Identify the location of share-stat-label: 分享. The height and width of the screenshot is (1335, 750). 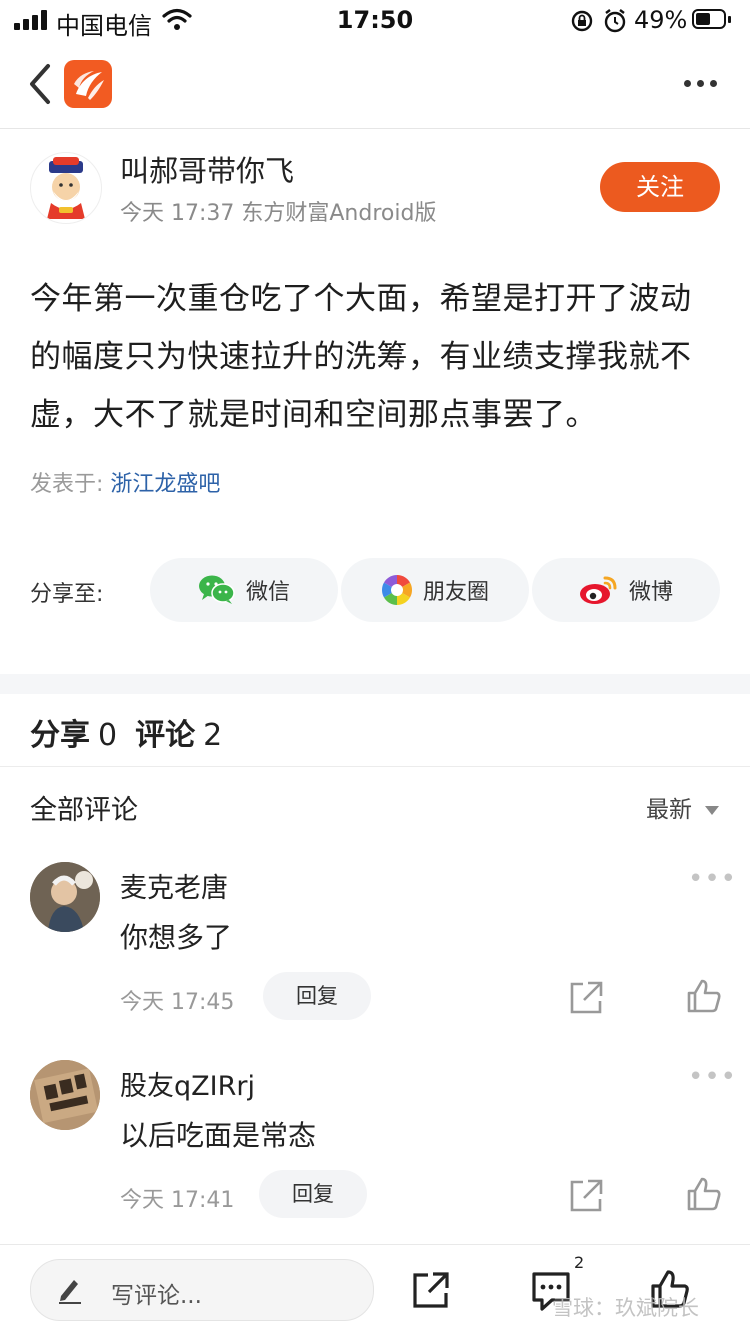
(60, 735).